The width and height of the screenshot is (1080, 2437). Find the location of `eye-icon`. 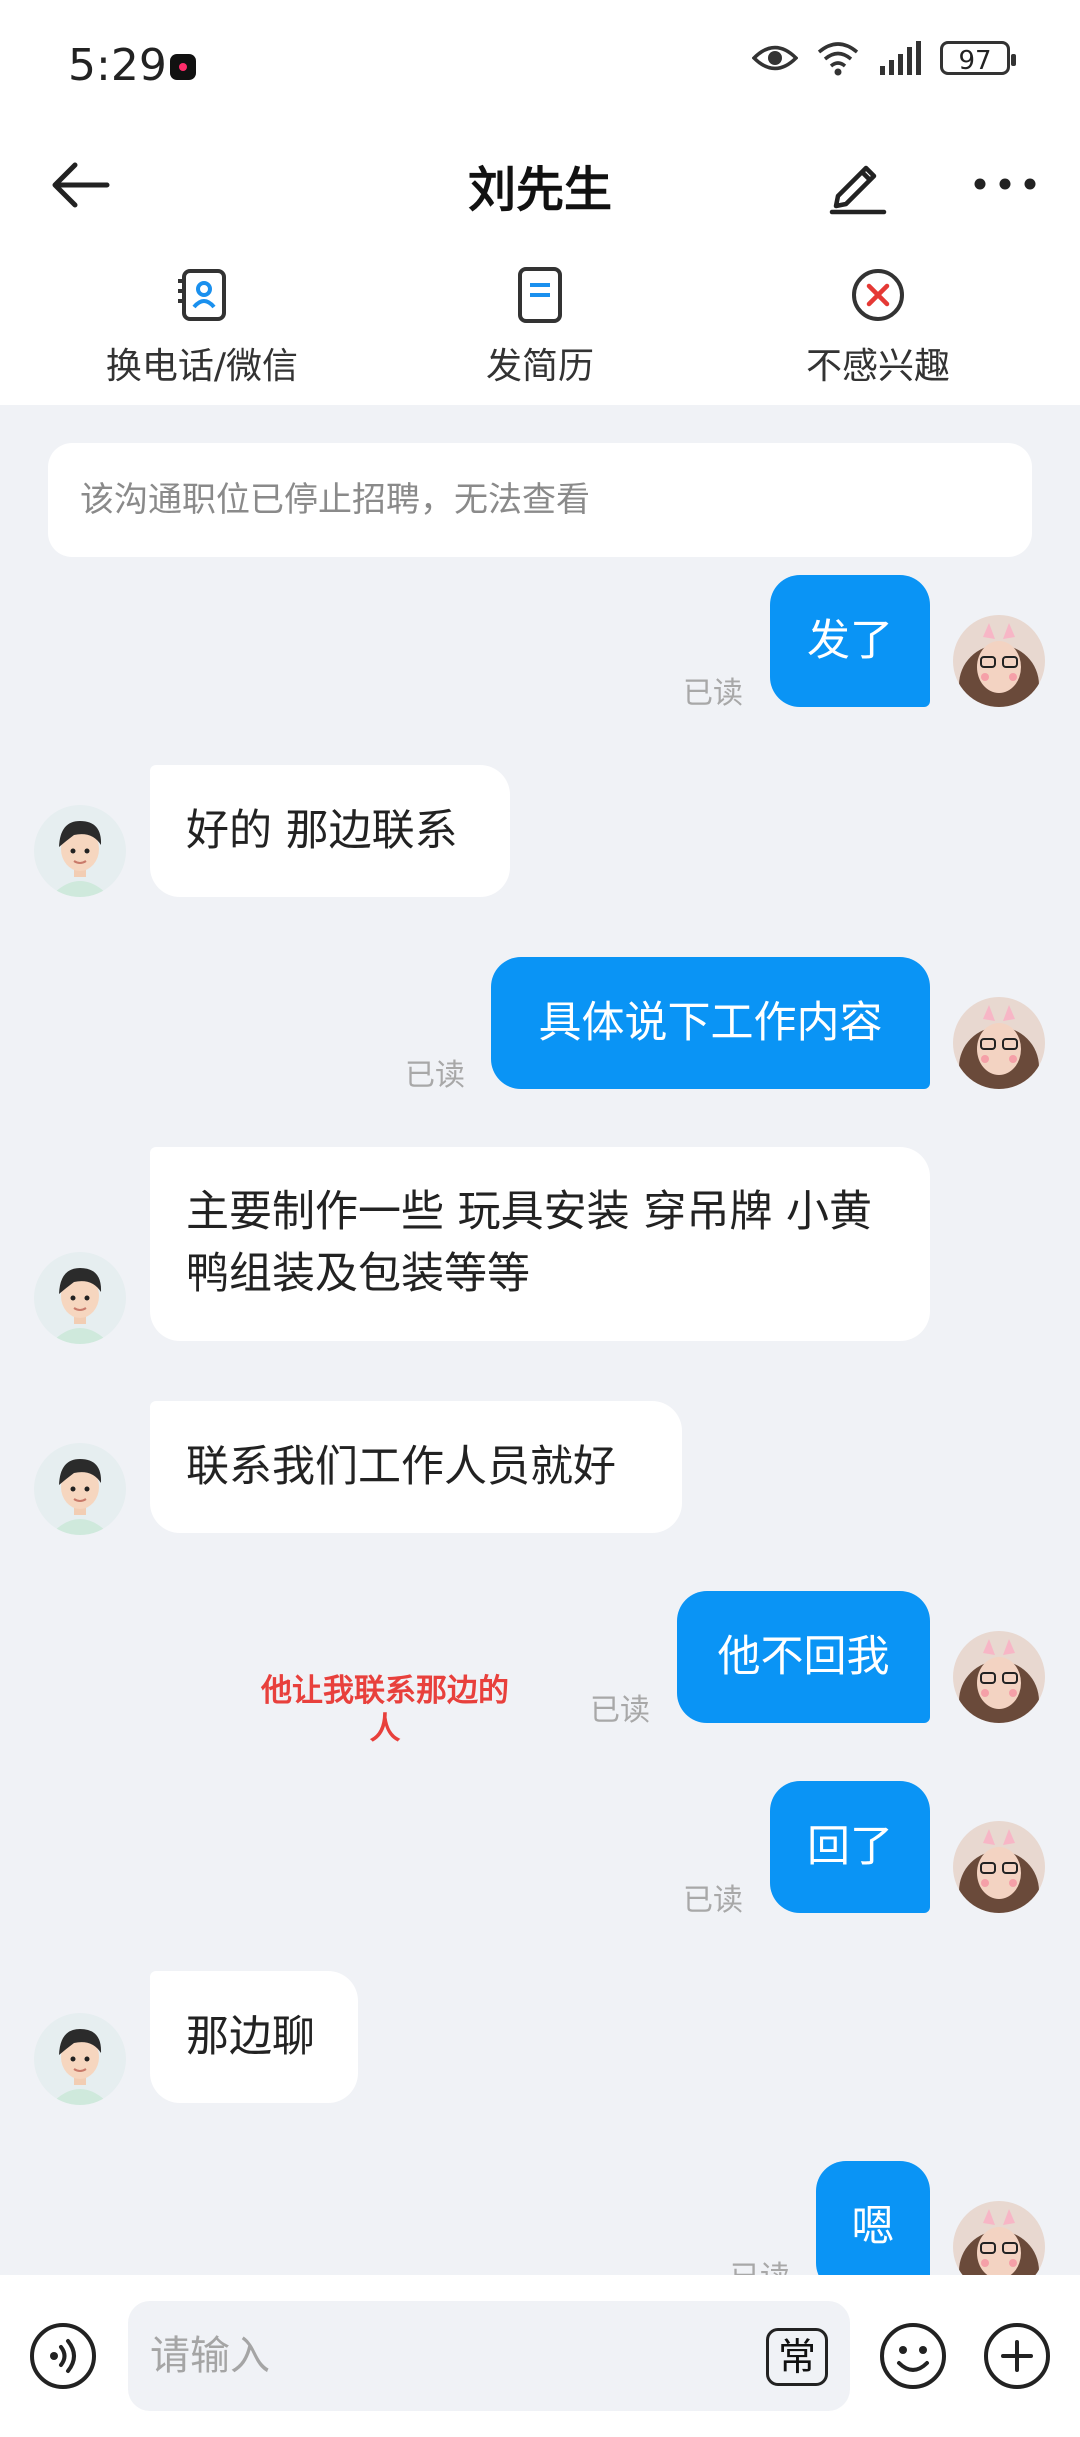

eye-icon is located at coordinates (775, 58).